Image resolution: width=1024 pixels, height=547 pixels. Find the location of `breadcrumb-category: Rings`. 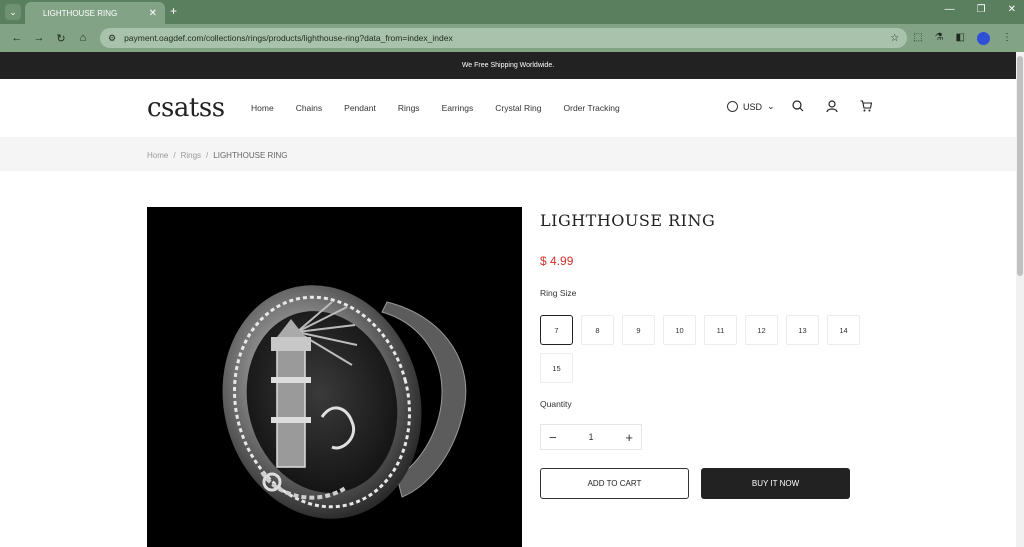

breadcrumb-category: Rings is located at coordinates (191, 155).